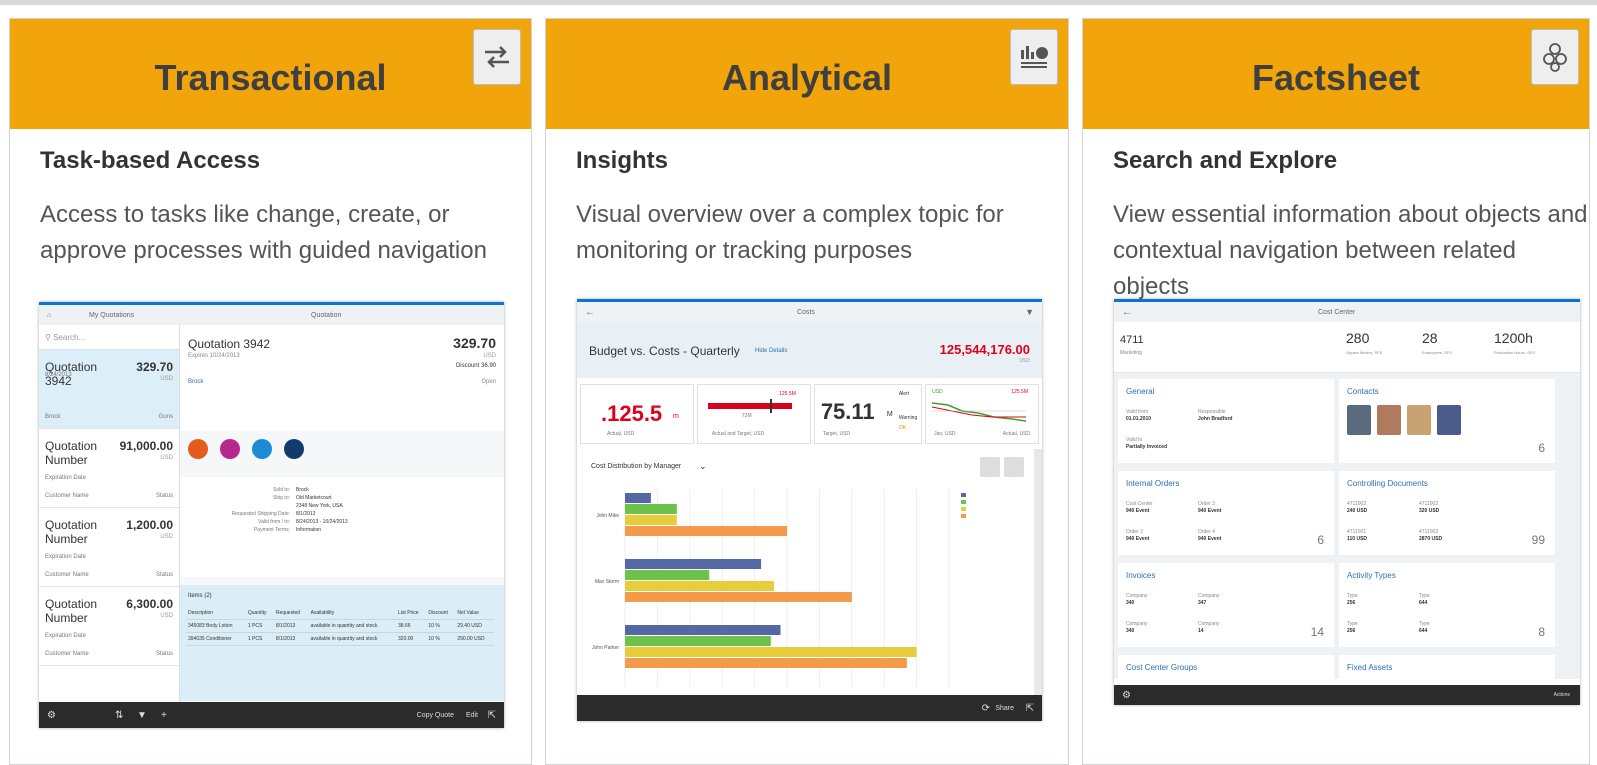 The width and height of the screenshot is (1597, 765). Describe the element at coordinates (753, 414) in the screenshot. I see `kpi-tile: 125.5M 72M Actual and Target, USD` at that location.